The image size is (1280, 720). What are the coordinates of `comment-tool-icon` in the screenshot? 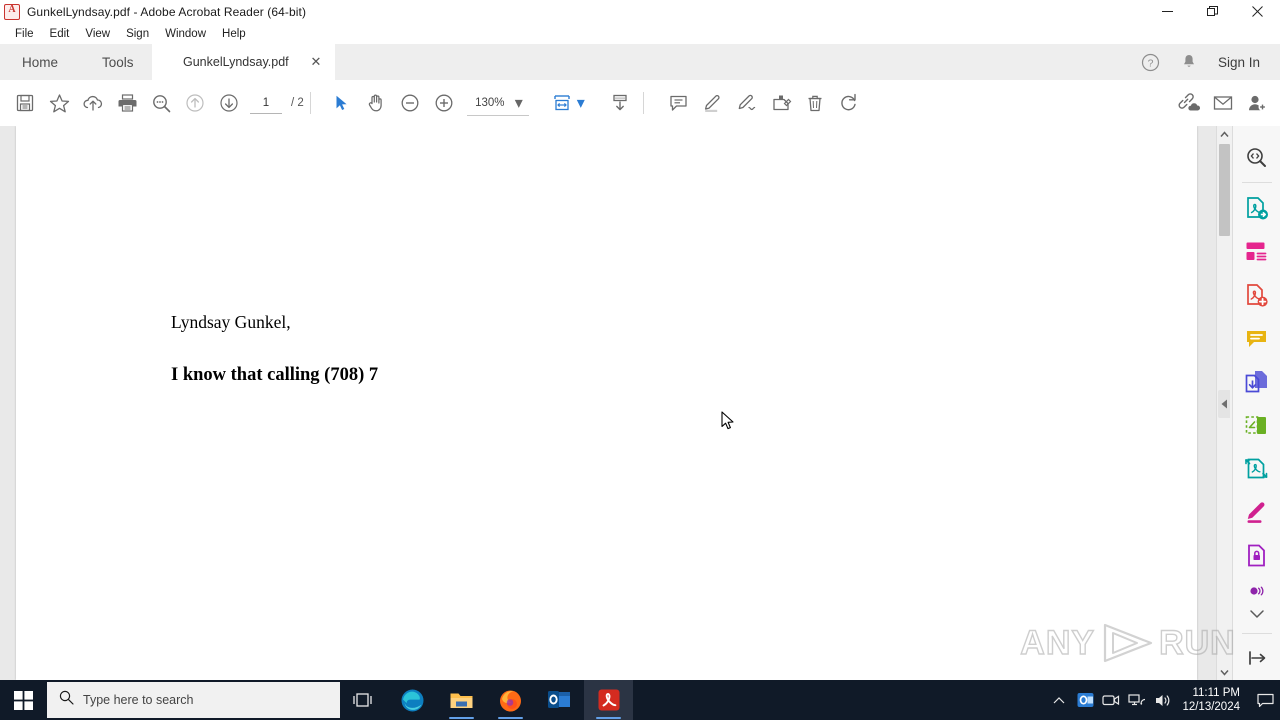 It's located at (1257, 338).